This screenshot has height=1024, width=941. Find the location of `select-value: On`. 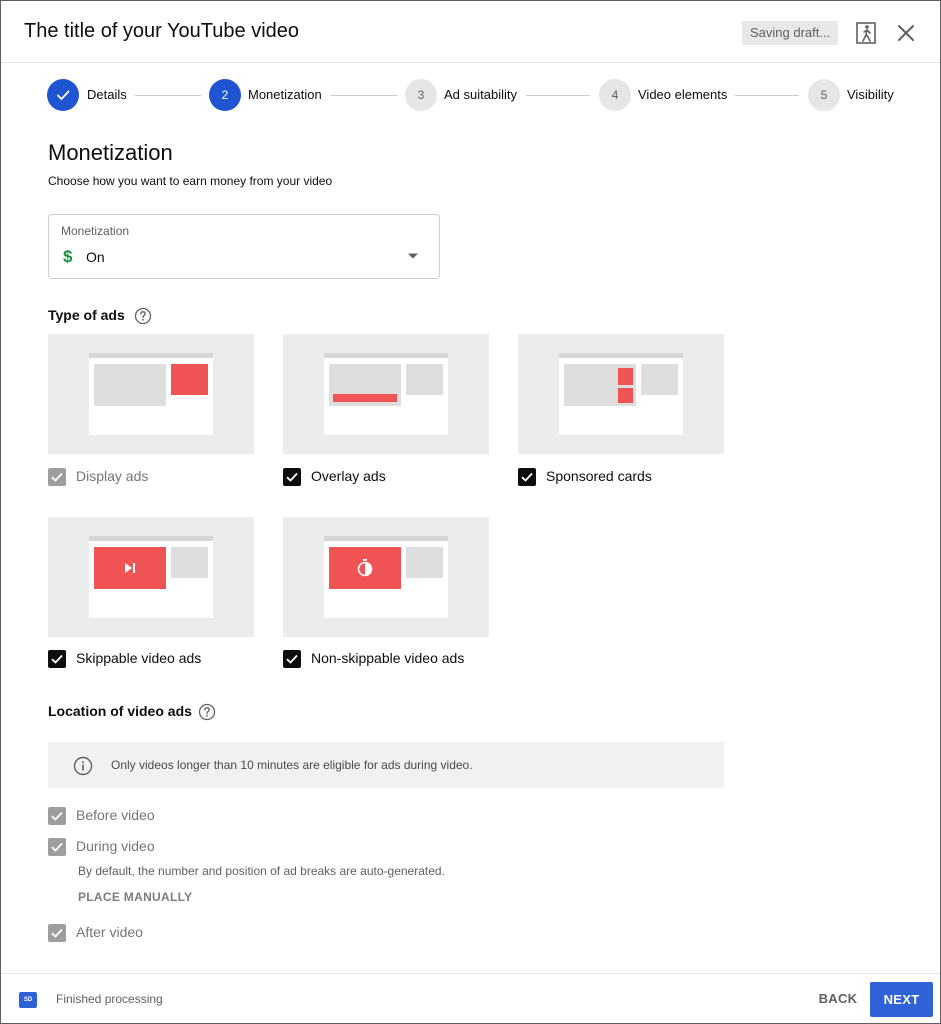

select-value: On is located at coordinates (95, 257).